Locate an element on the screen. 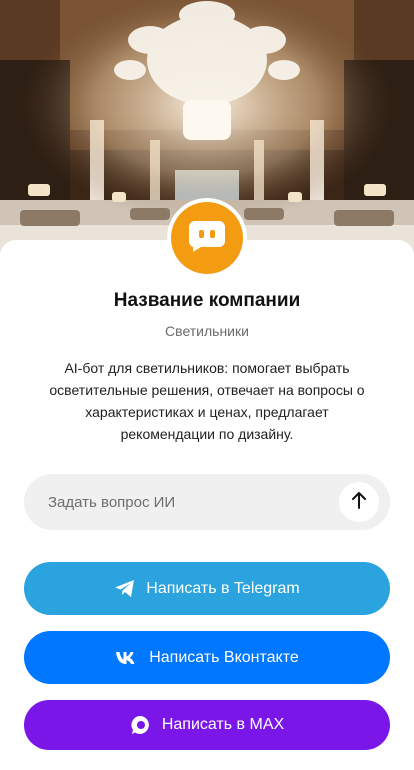  company-category: Светильники is located at coordinates (207, 331).